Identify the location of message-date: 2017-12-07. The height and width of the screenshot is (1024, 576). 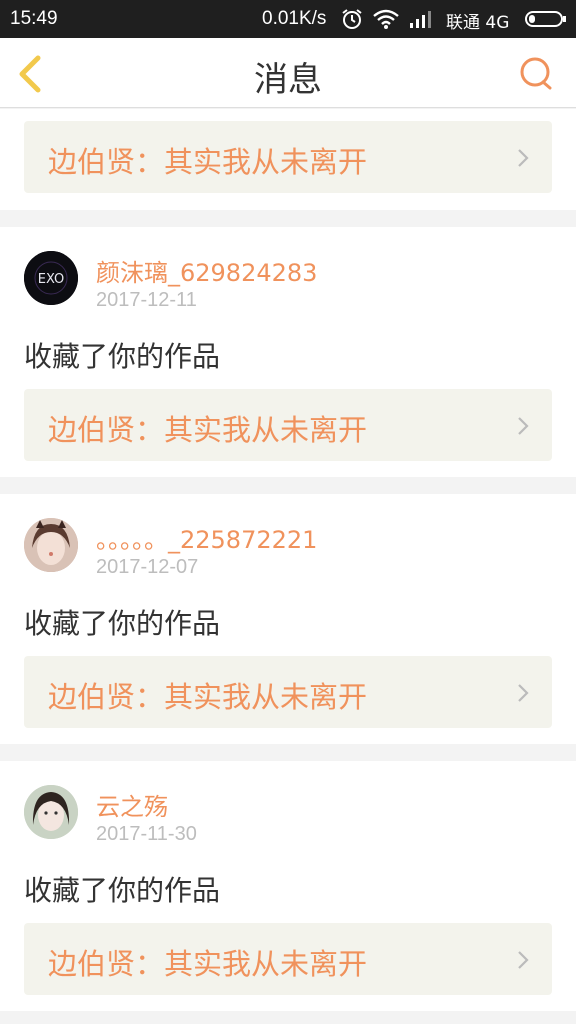
(147, 567).